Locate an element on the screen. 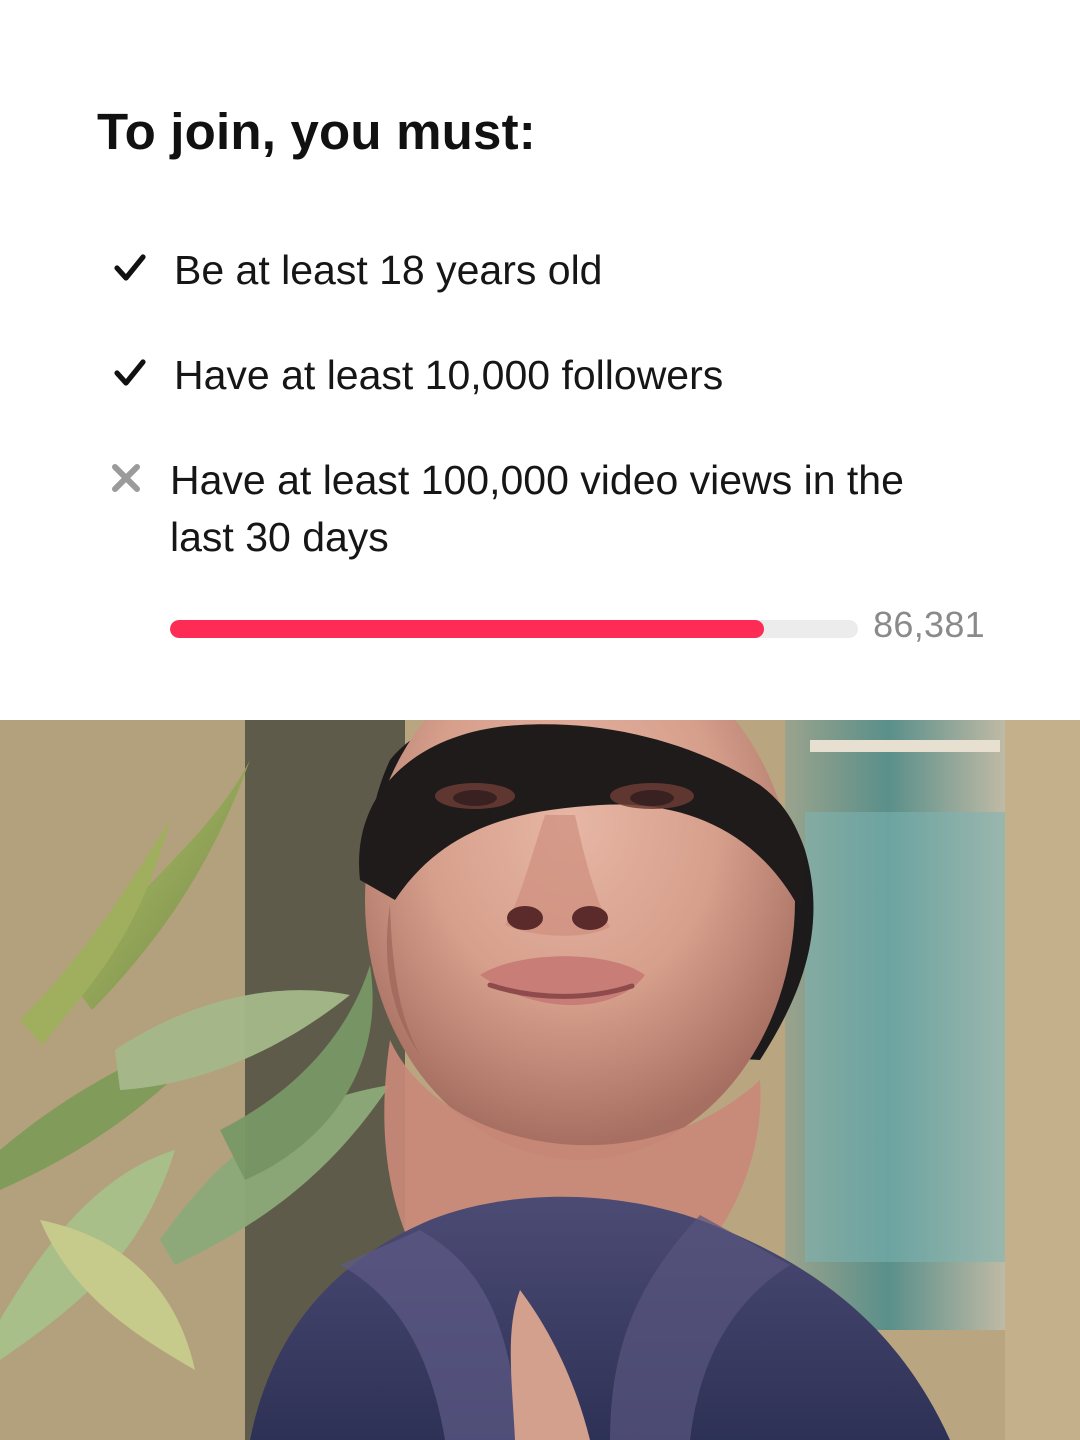 The width and height of the screenshot is (1080, 1440). x-icon is located at coordinates (126, 478).